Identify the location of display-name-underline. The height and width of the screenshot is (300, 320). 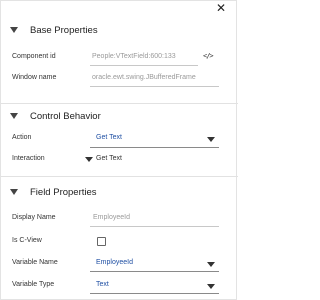
(154, 226).